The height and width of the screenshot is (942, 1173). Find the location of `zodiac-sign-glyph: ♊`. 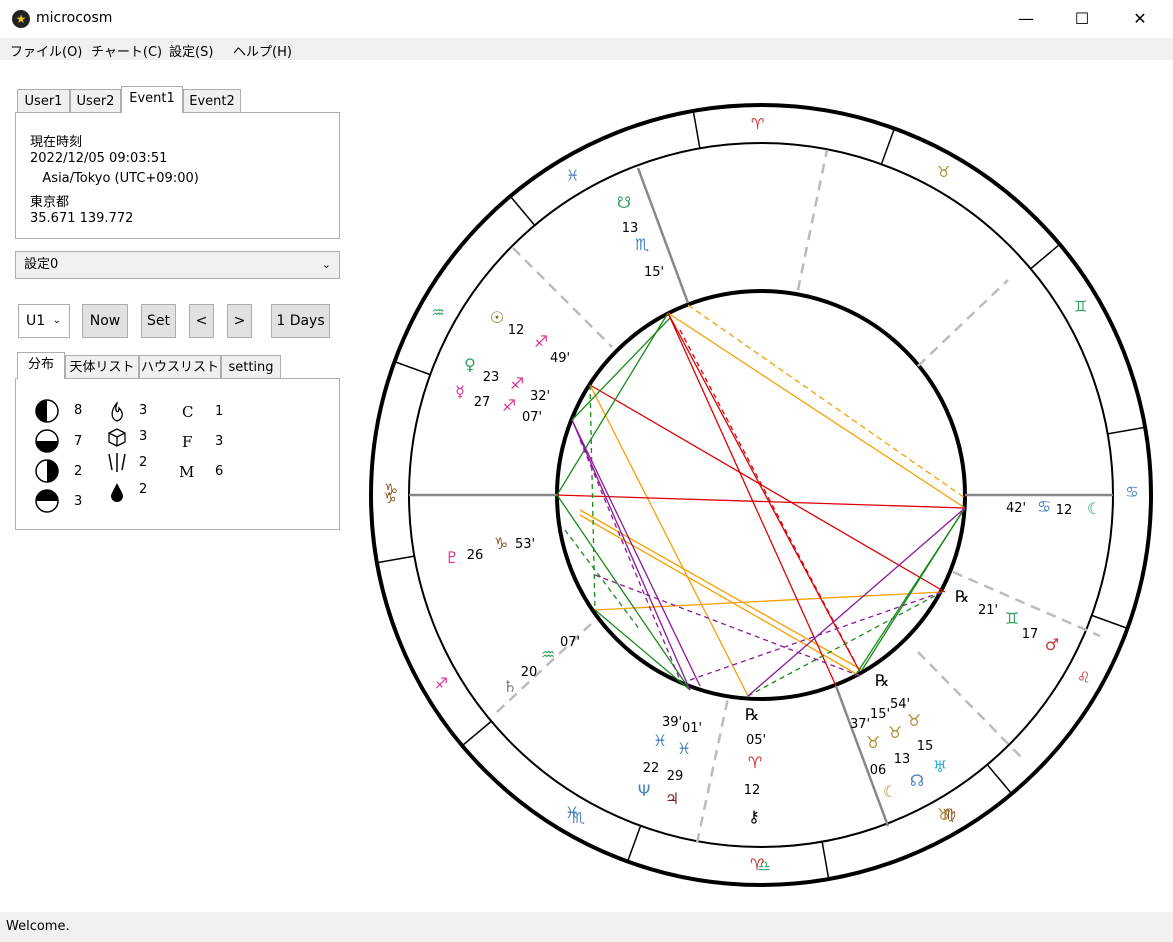

zodiac-sign-glyph: ♊ is located at coordinates (1080, 307).